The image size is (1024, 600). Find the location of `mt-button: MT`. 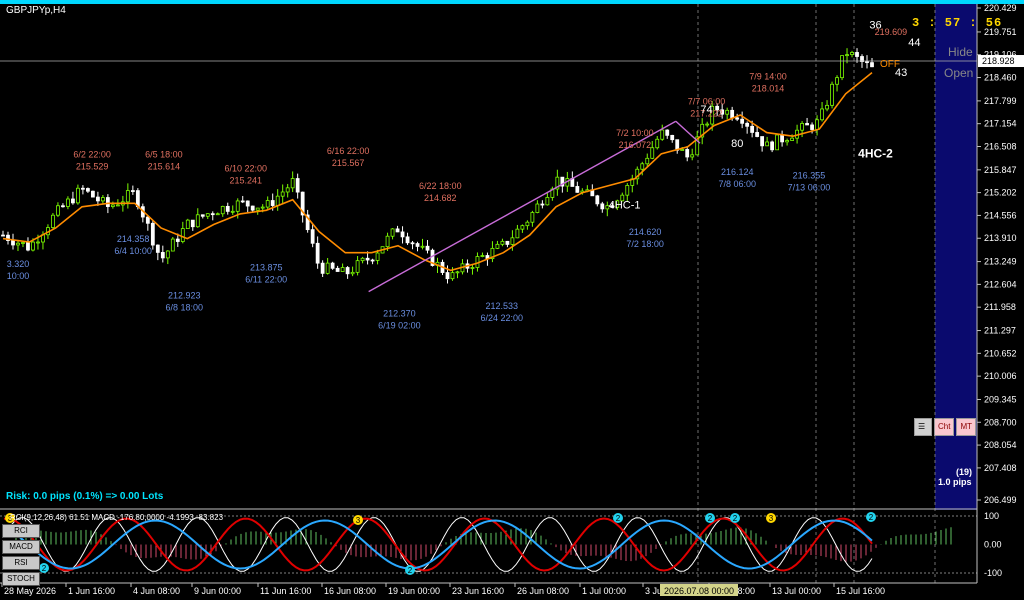

mt-button: MT is located at coordinates (966, 427).